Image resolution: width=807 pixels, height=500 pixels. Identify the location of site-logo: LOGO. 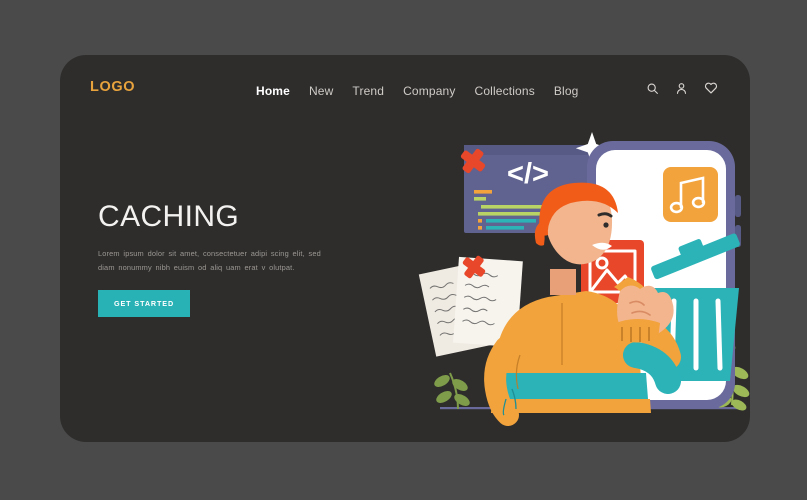
(112, 87).